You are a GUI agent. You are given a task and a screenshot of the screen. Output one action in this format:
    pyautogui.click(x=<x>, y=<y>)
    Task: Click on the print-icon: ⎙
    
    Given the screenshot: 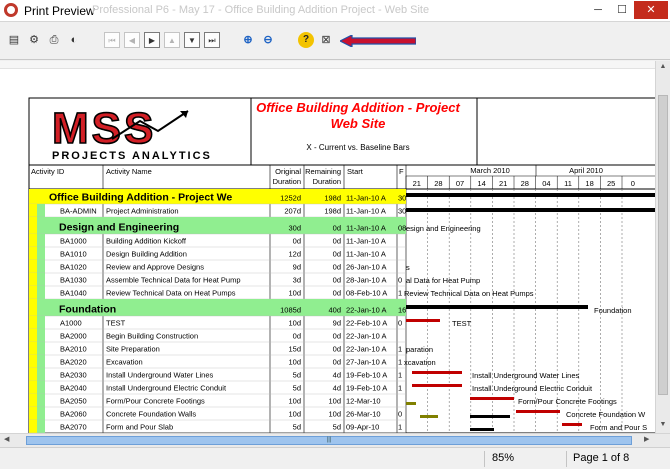 What is the action you would take?
    pyautogui.click(x=54, y=40)
    